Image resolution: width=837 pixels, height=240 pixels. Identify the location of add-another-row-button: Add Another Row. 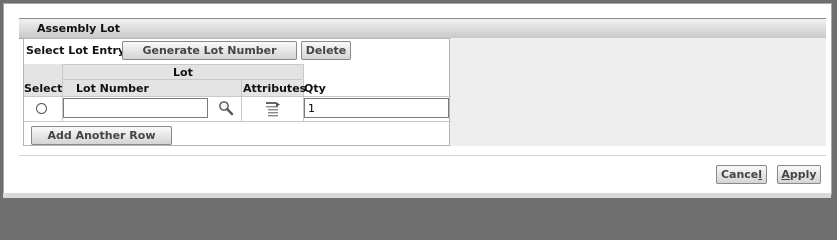
(101, 135).